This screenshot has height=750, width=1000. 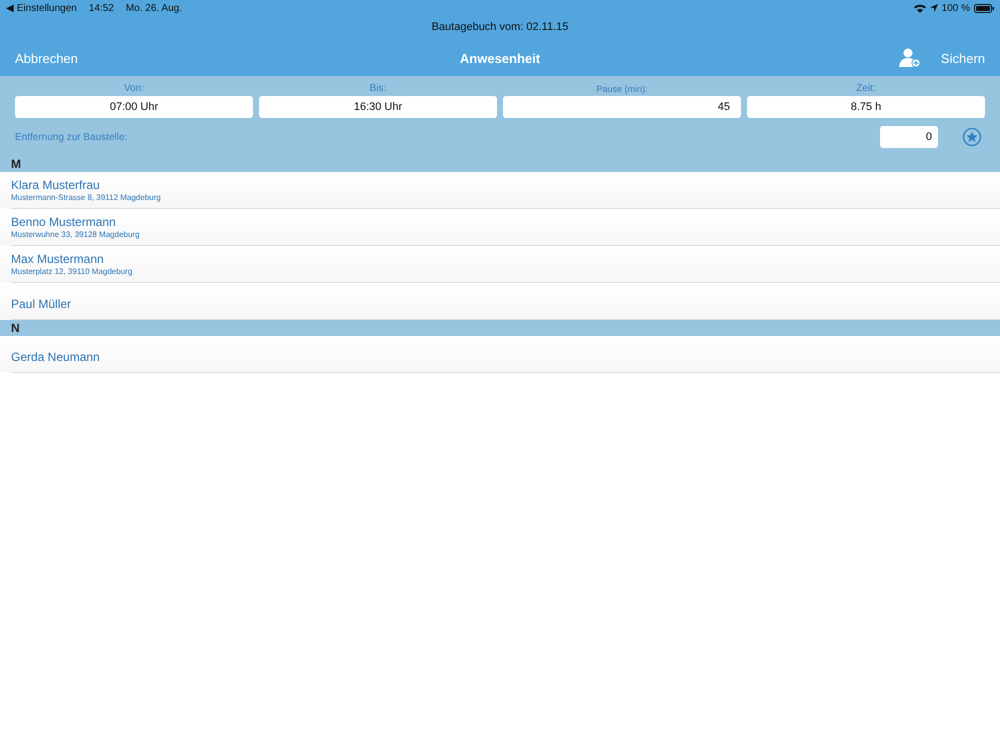 I want to click on cancel-button: Abbrechen, so click(x=46, y=58).